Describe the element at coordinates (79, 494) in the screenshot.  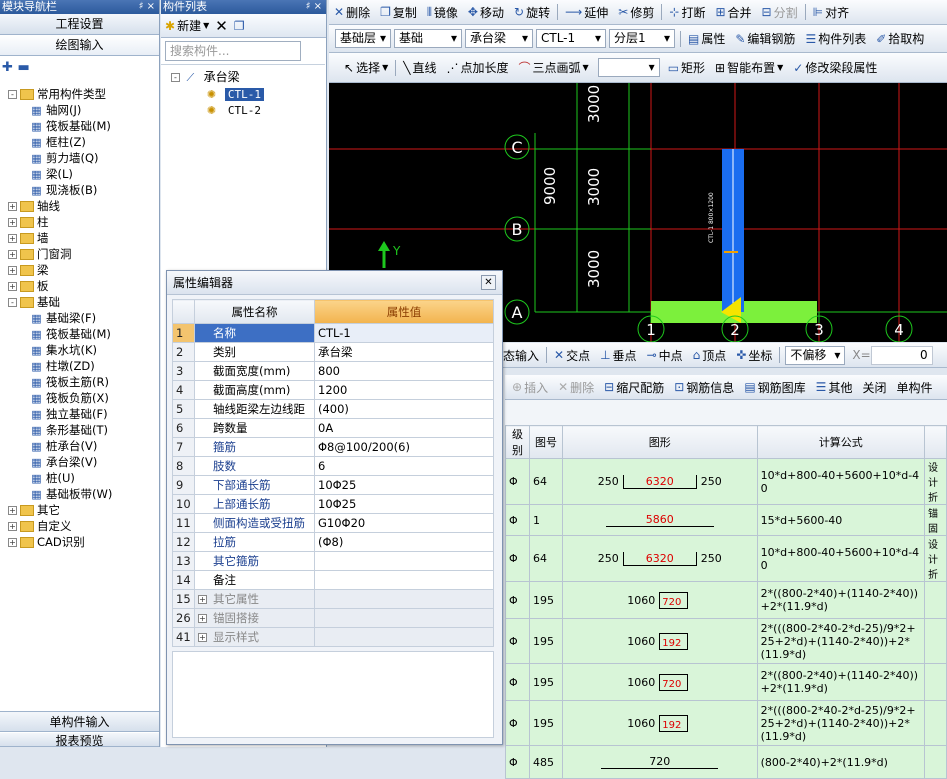
I see `tree-item: ▦ 基础板带(W)` at that location.